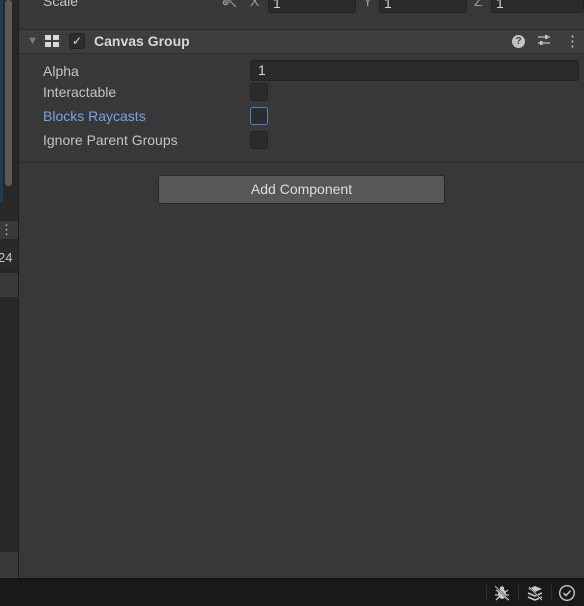  What do you see at coordinates (423, 6) in the screenshot?
I see `scale-y-field: 1` at bounding box center [423, 6].